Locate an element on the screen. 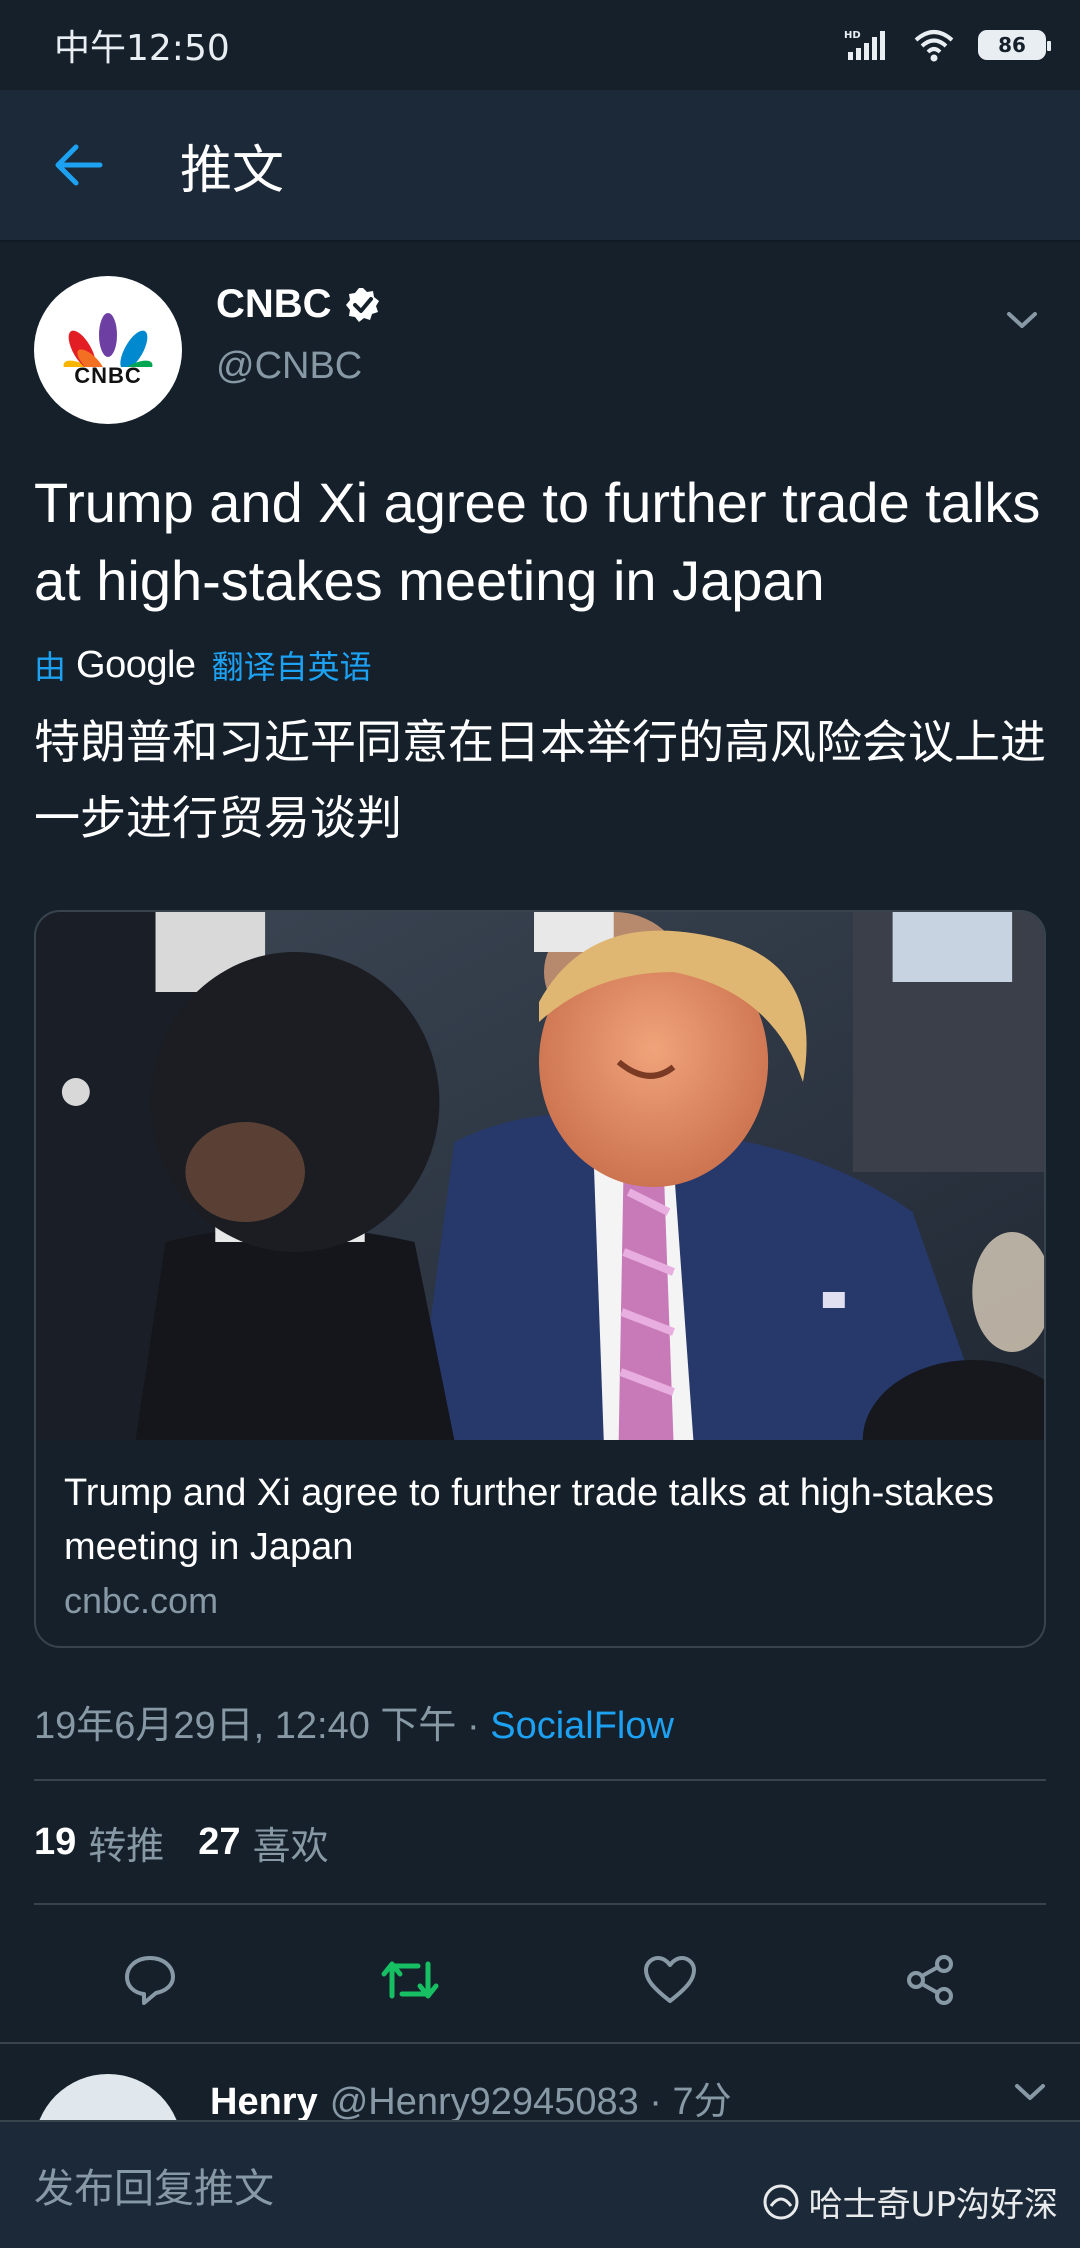 This screenshot has height=2248, width=1080. likes-label: 喜欢 is located at coordinates (290, 1845).